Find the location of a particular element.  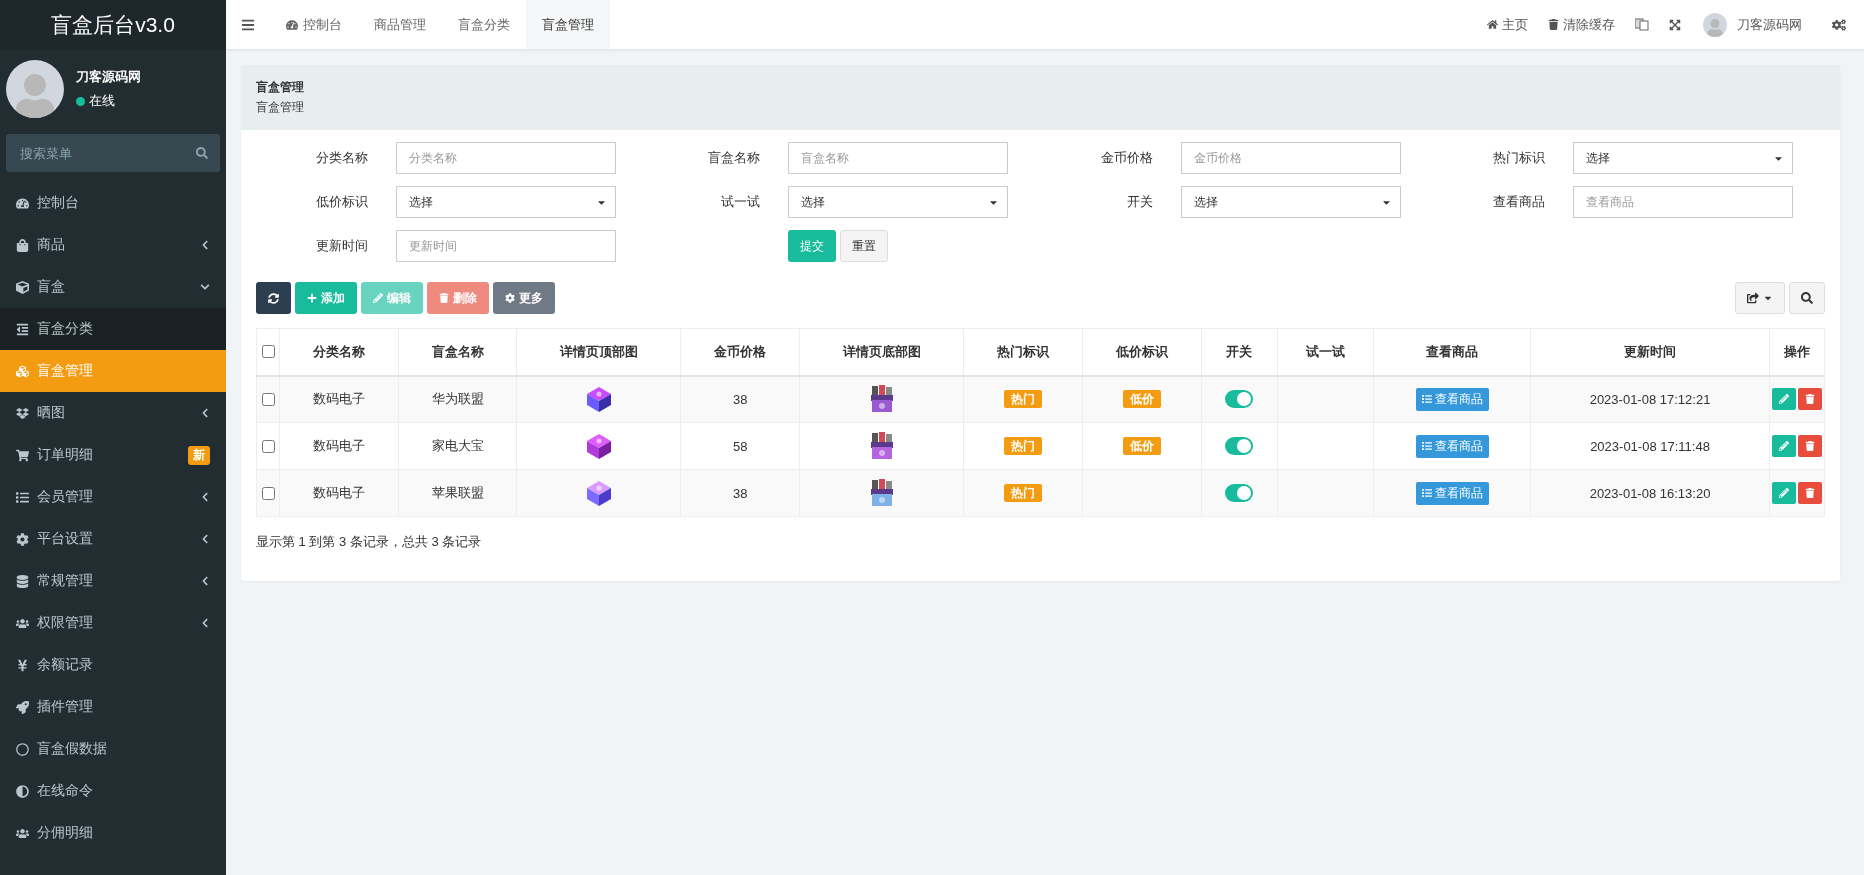

yen-icon is located at coordinates (22, 665).